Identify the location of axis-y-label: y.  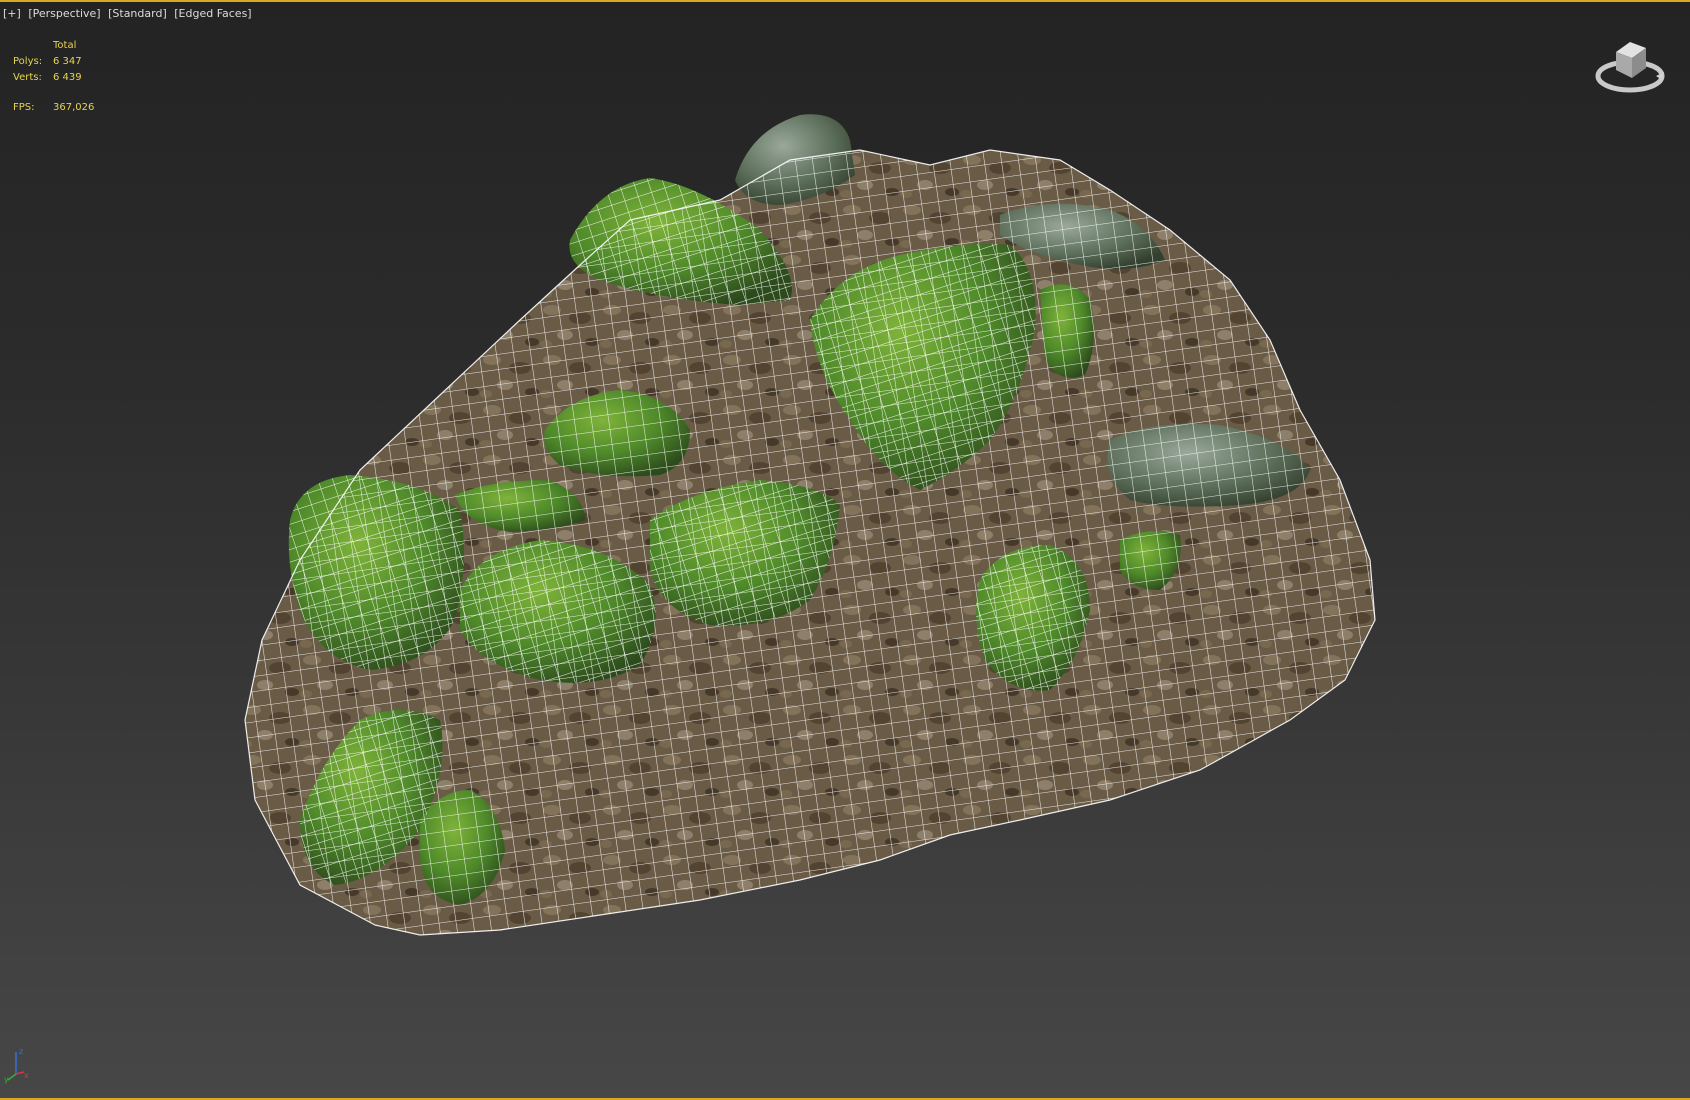
(6, 1079).